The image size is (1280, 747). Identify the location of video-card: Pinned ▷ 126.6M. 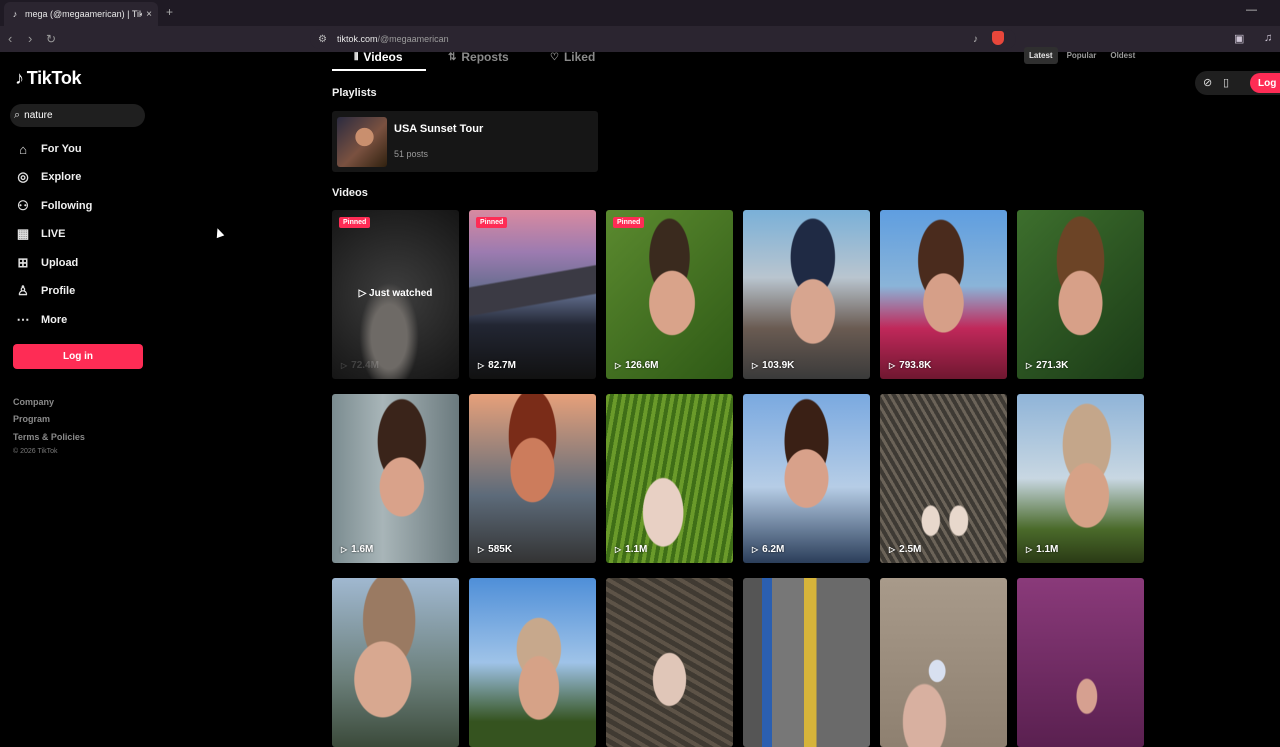
(669, 294).